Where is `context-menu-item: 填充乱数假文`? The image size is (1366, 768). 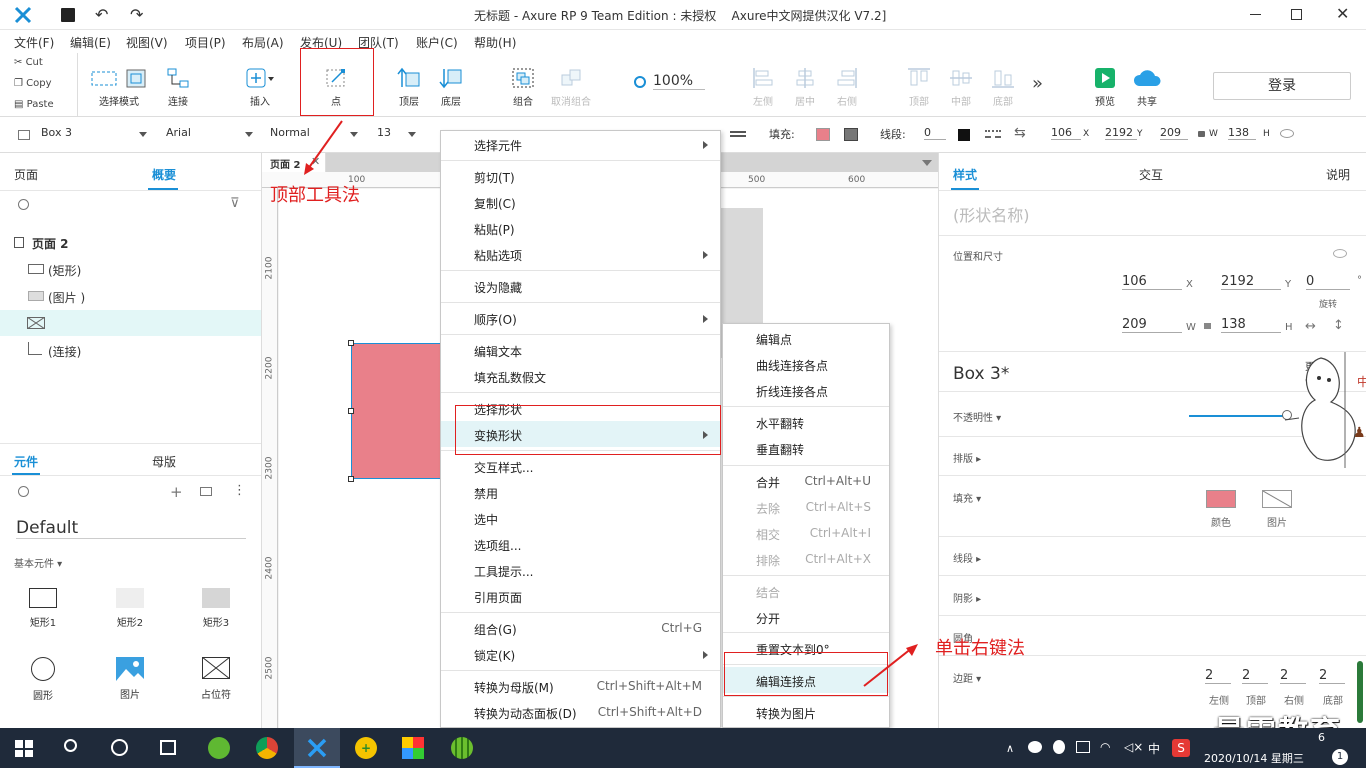 context-menu-item: 填充乱数假文 is located at coordinates (580, 376).